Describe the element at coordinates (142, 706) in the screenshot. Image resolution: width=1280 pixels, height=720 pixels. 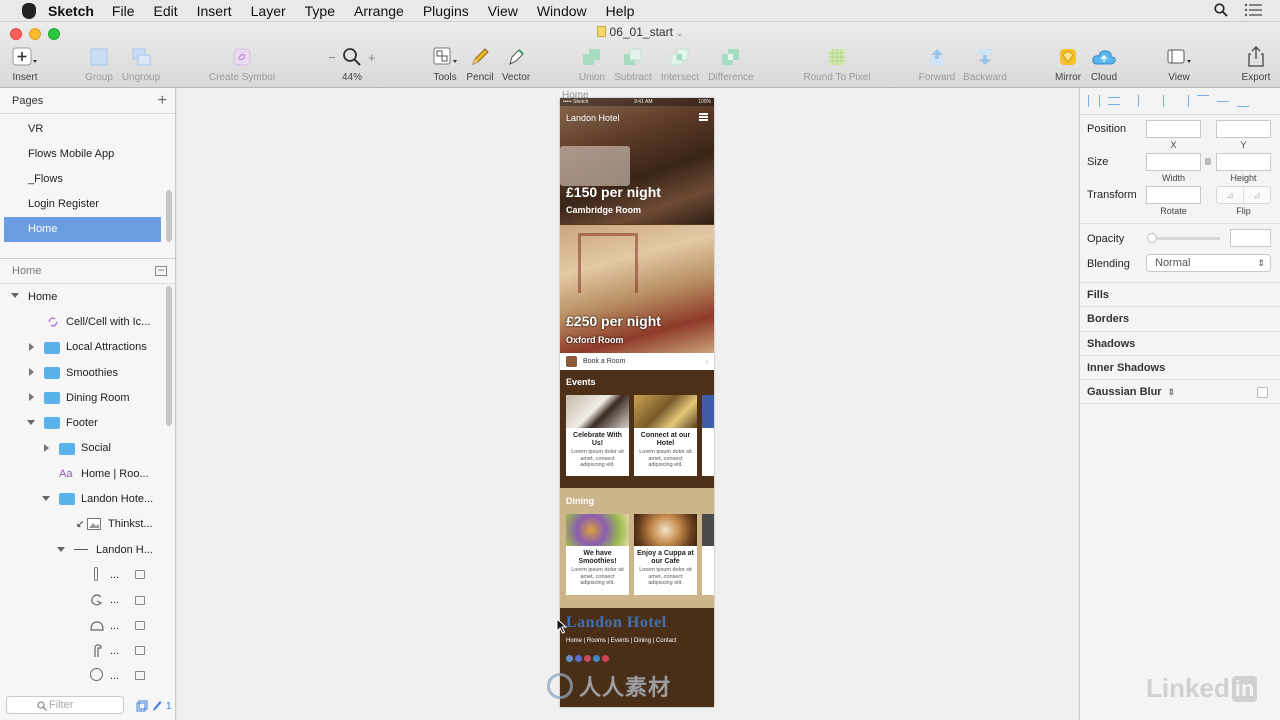
I see `filter-symbols-icon` at that location.